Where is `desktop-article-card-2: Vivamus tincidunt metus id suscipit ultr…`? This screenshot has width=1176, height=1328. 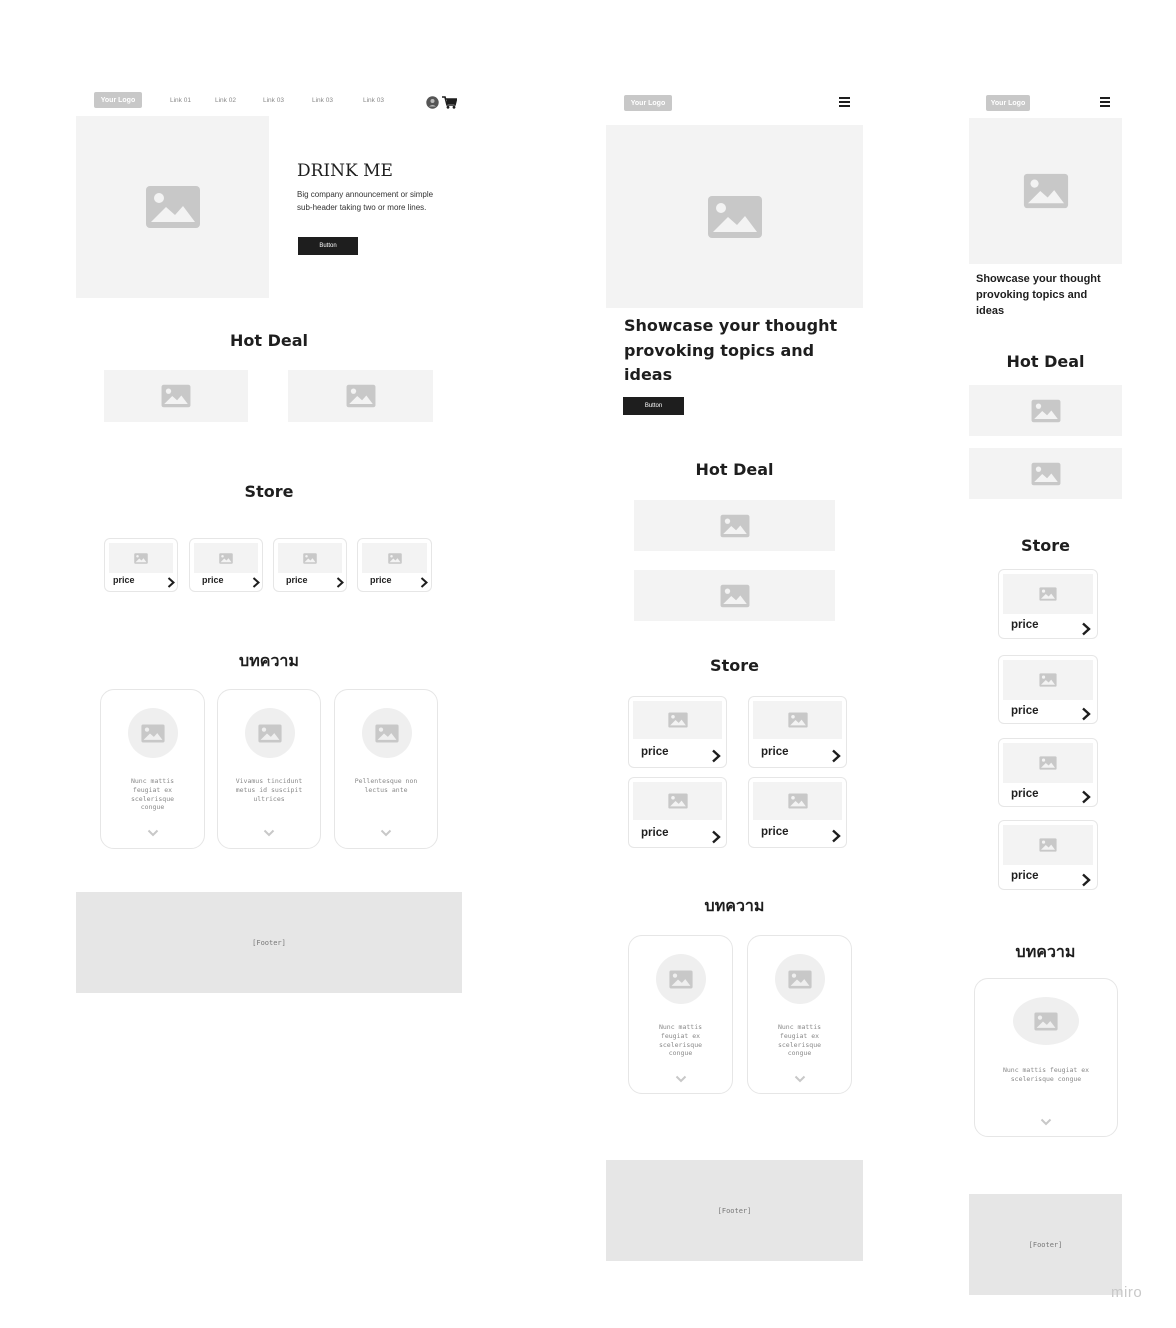
desktop-article-card-2: Vivamus tincidunt metus id suscipit ultr… is located at coordinates (269, 769).